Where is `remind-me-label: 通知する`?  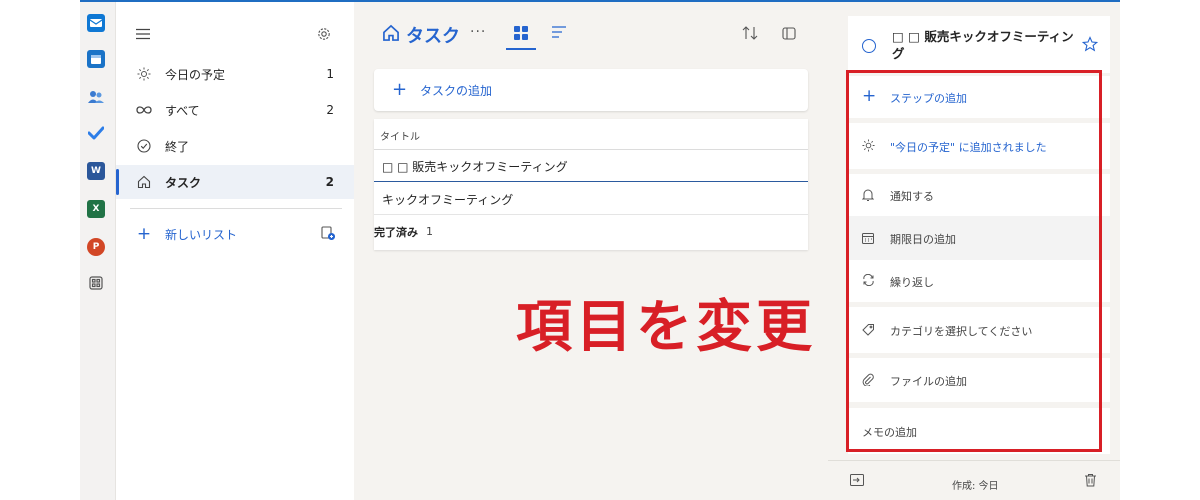
remind-me-label: 通知する is located at coordinates (912, 196).